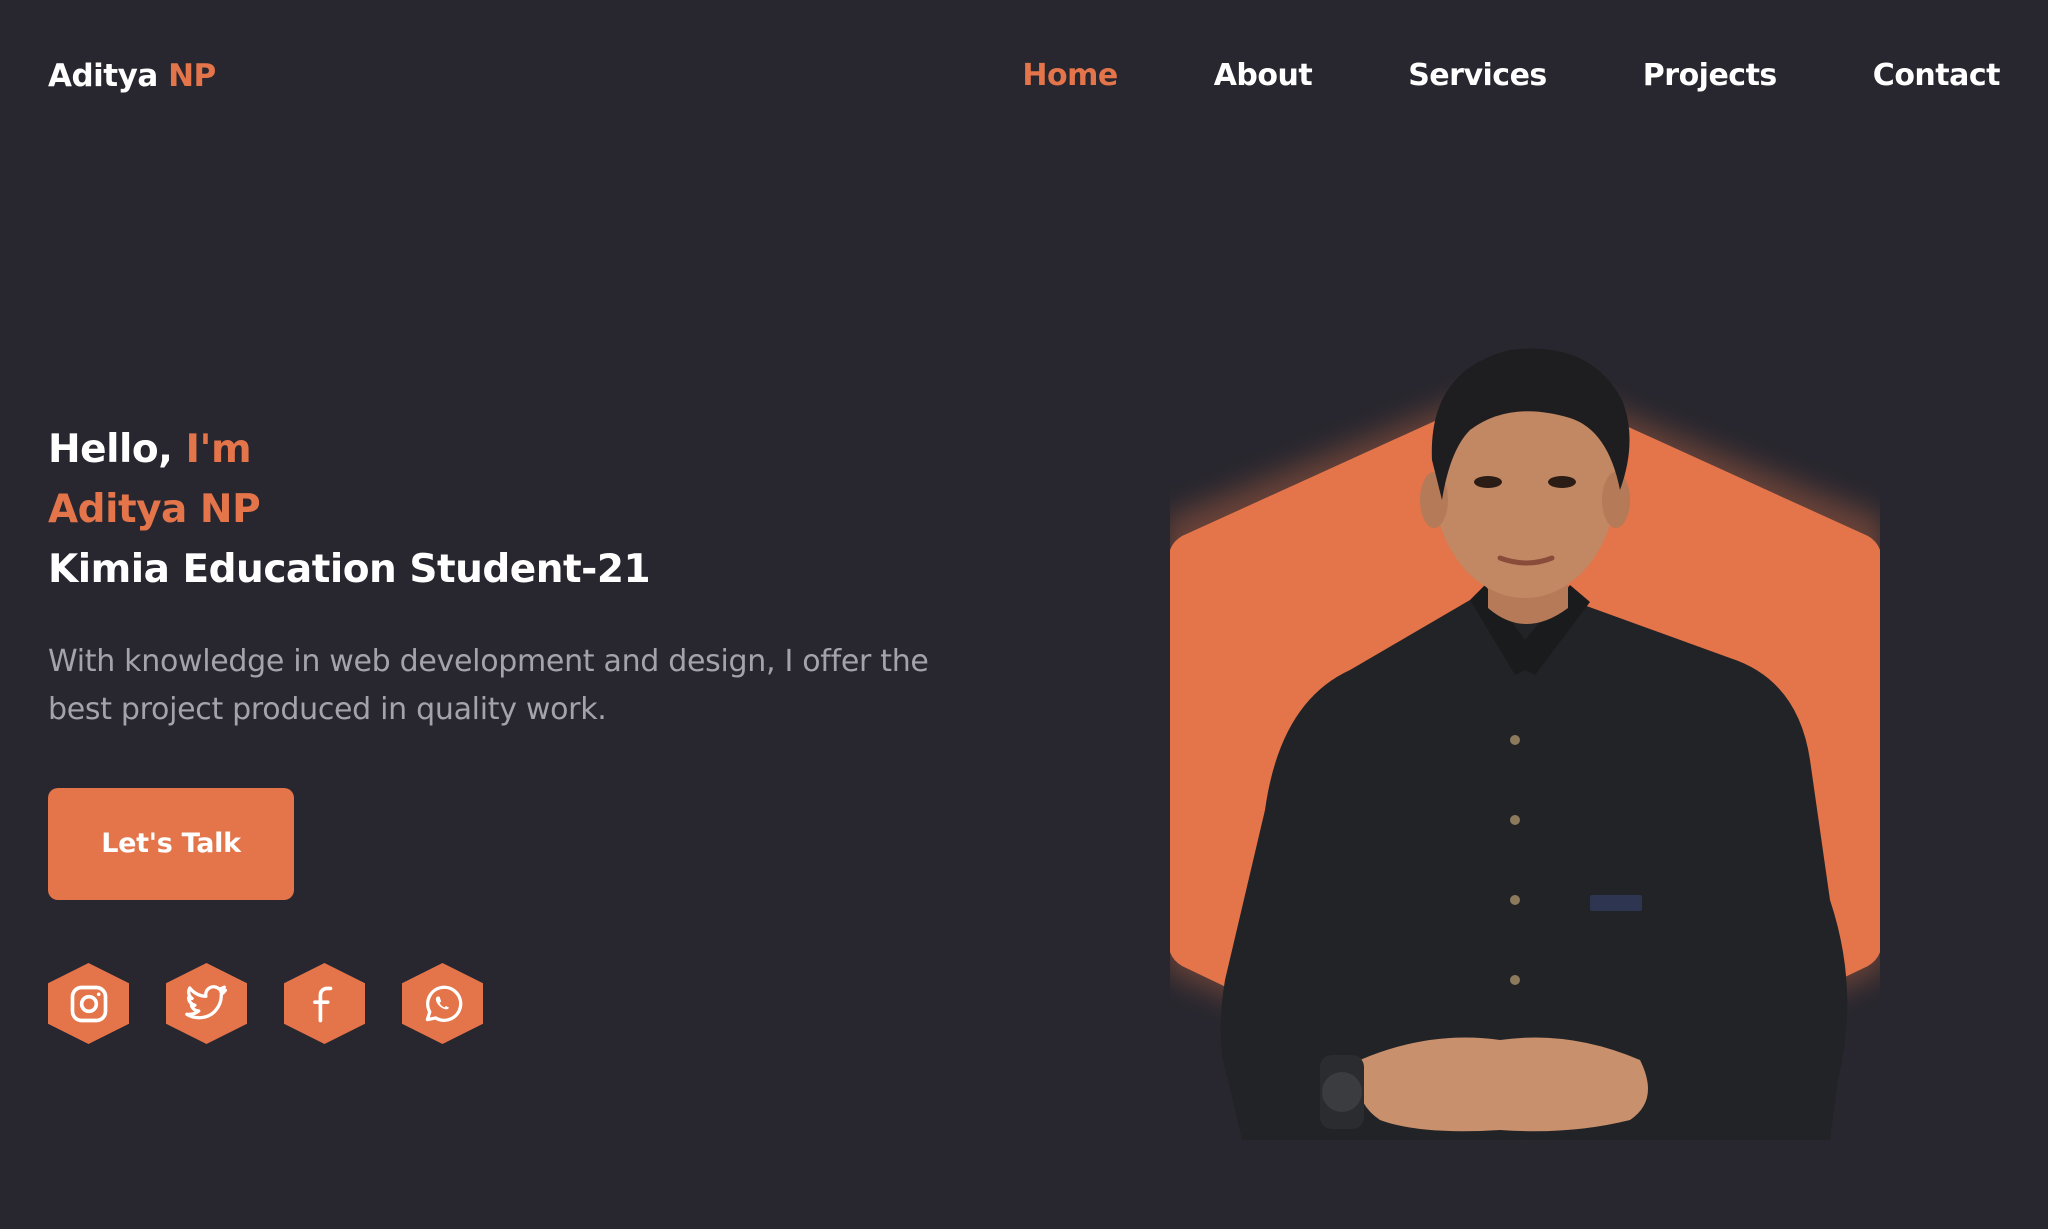 This screenshot has width=2048, height=1229. What do you see at coordinates (1070, 75) in the screenshot?
I see `nav-home: Home` at bounding box center [1070, 75].